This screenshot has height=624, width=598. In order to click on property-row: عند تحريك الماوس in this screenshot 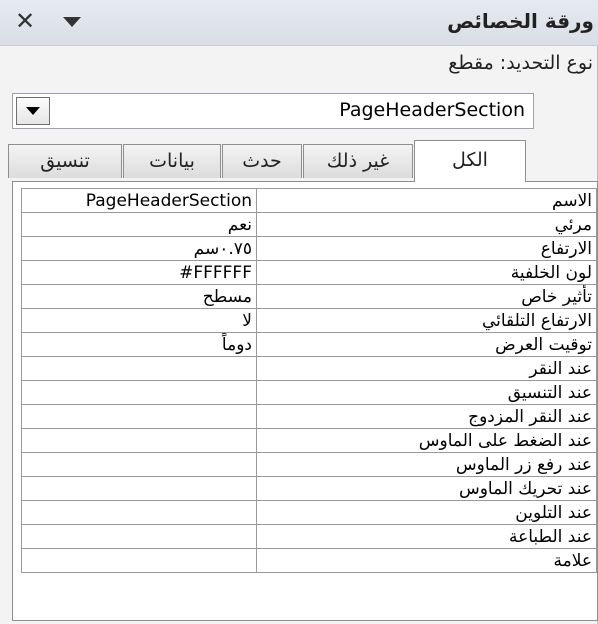, I will do `click(309, 488)`.